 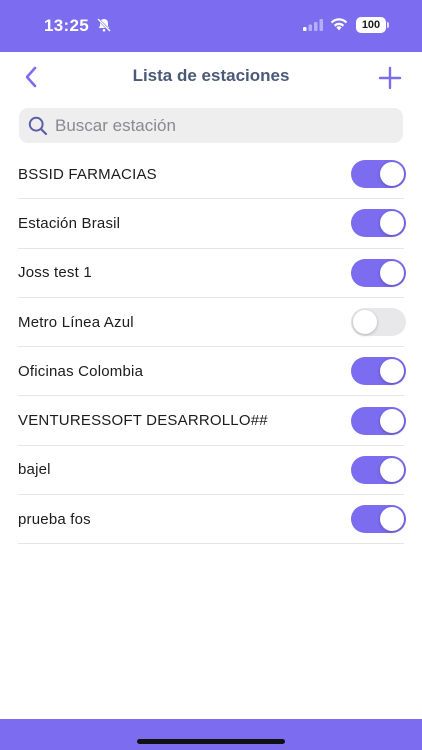 What do you see at coordinates (143, 421) in the screenshot?
I see `station-name: VENTURESSOFT DESARROLLO##` at bounding box center [143, 421].